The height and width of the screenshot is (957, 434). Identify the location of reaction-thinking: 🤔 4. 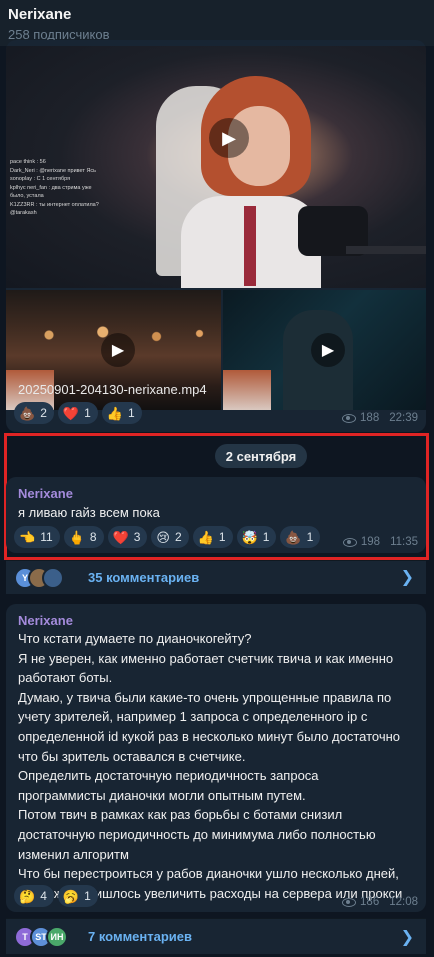
(34, 896).